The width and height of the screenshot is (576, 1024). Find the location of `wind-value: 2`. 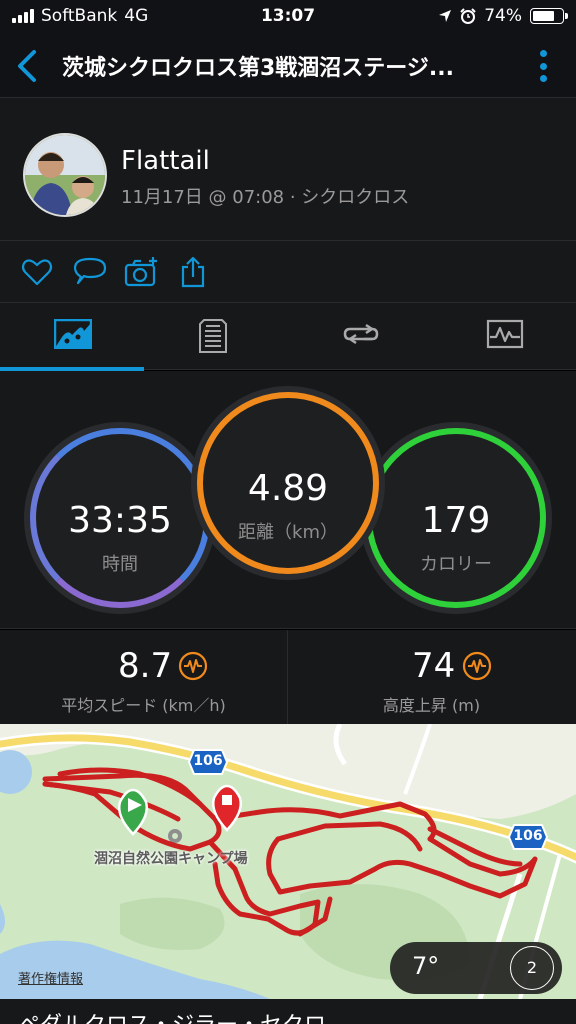

wind-value: 2 is located at coordinates (532, 967).